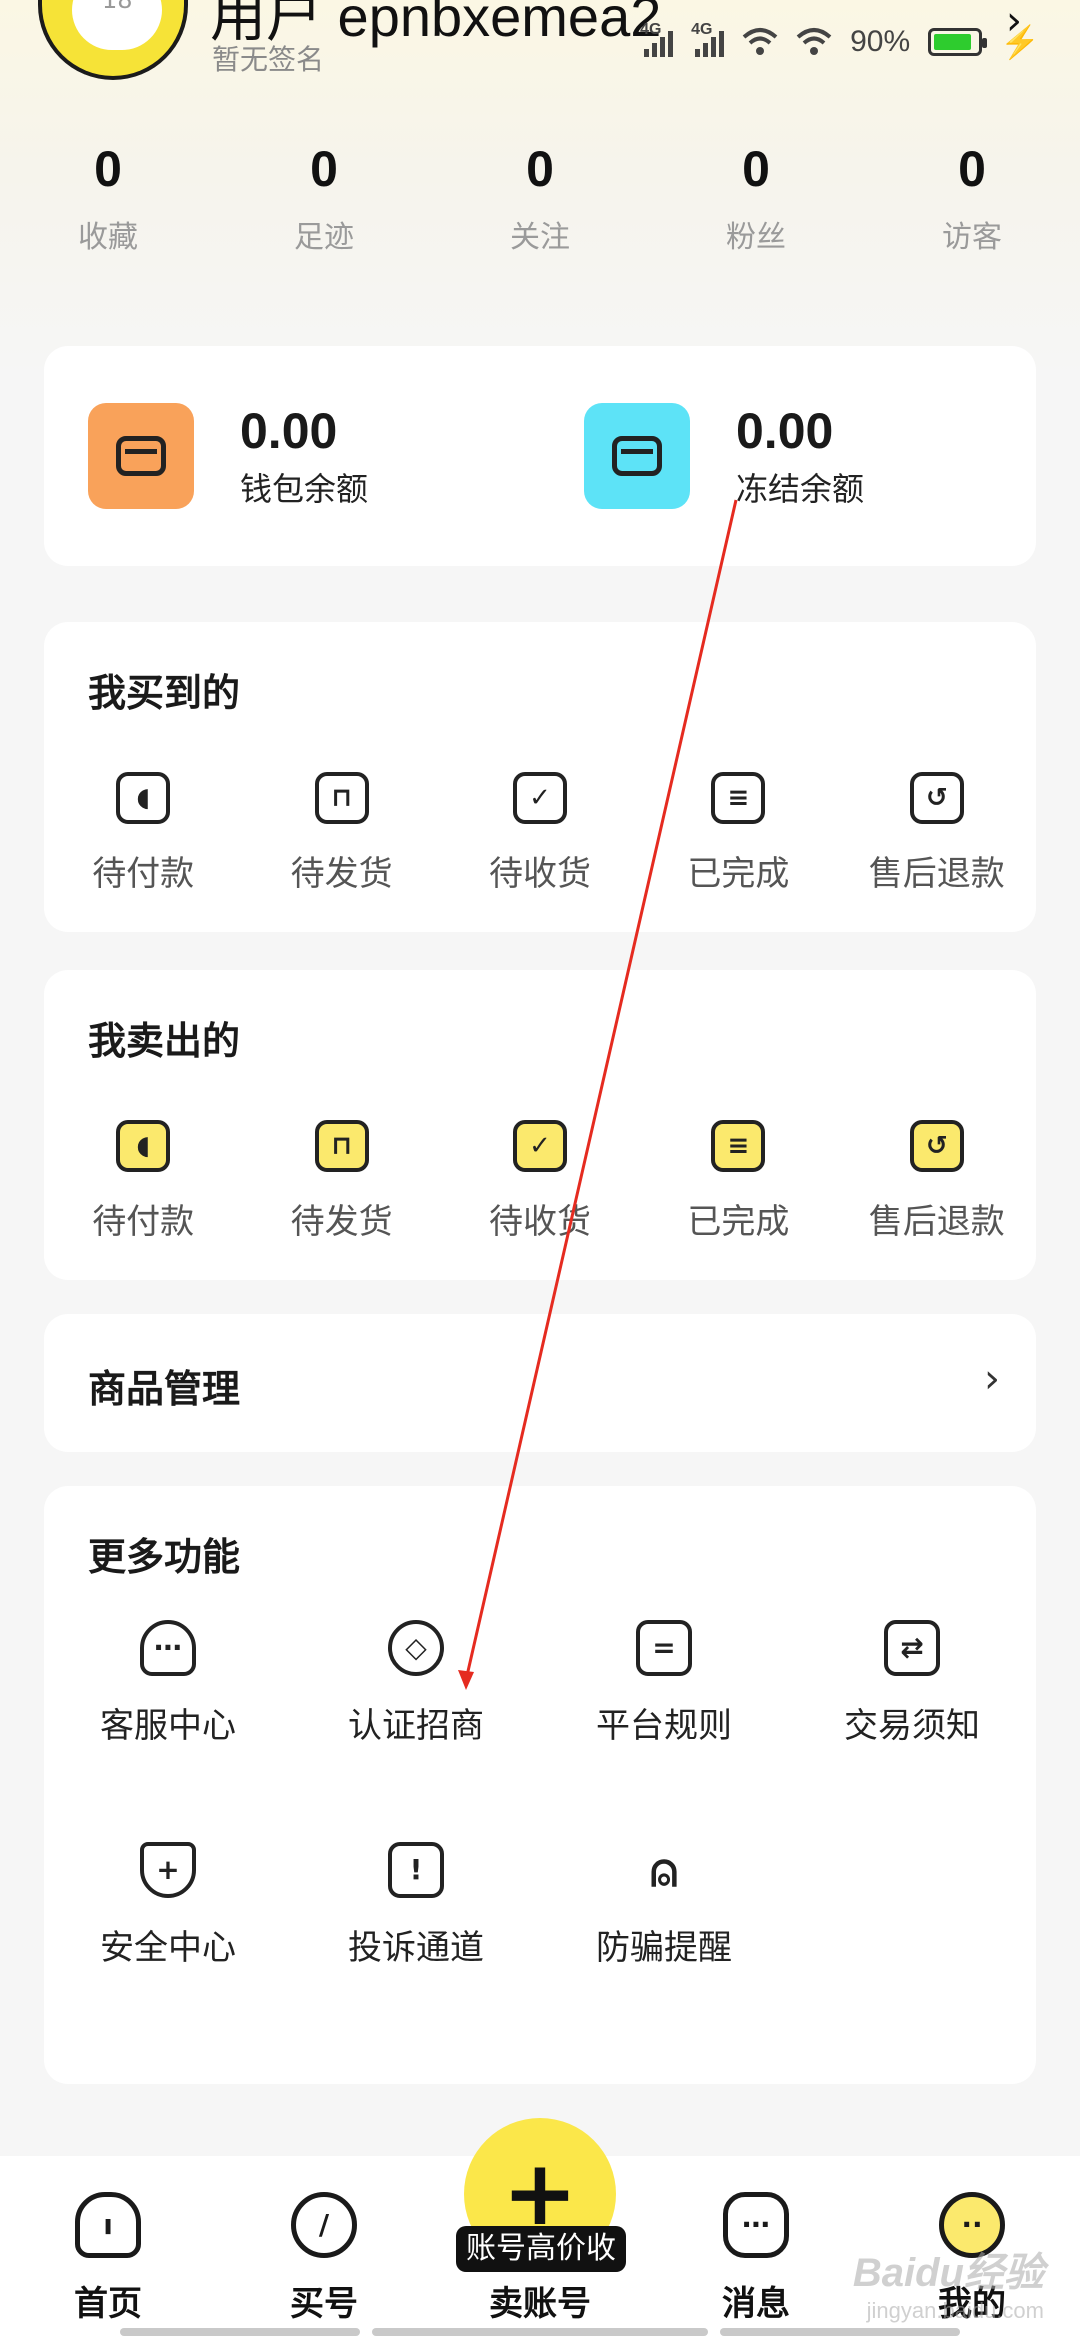 This screenshot has width=1080, height=2340. I want to click on wallet-card: 0.00 钱包余额 0.00 冻结余额, so click(540, 456).